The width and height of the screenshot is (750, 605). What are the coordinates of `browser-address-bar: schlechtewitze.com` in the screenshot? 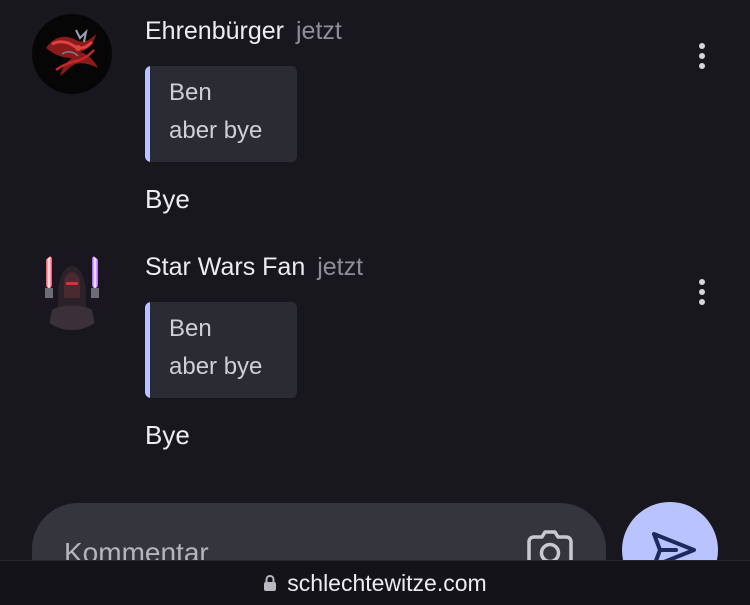 It's located at (375, 582).